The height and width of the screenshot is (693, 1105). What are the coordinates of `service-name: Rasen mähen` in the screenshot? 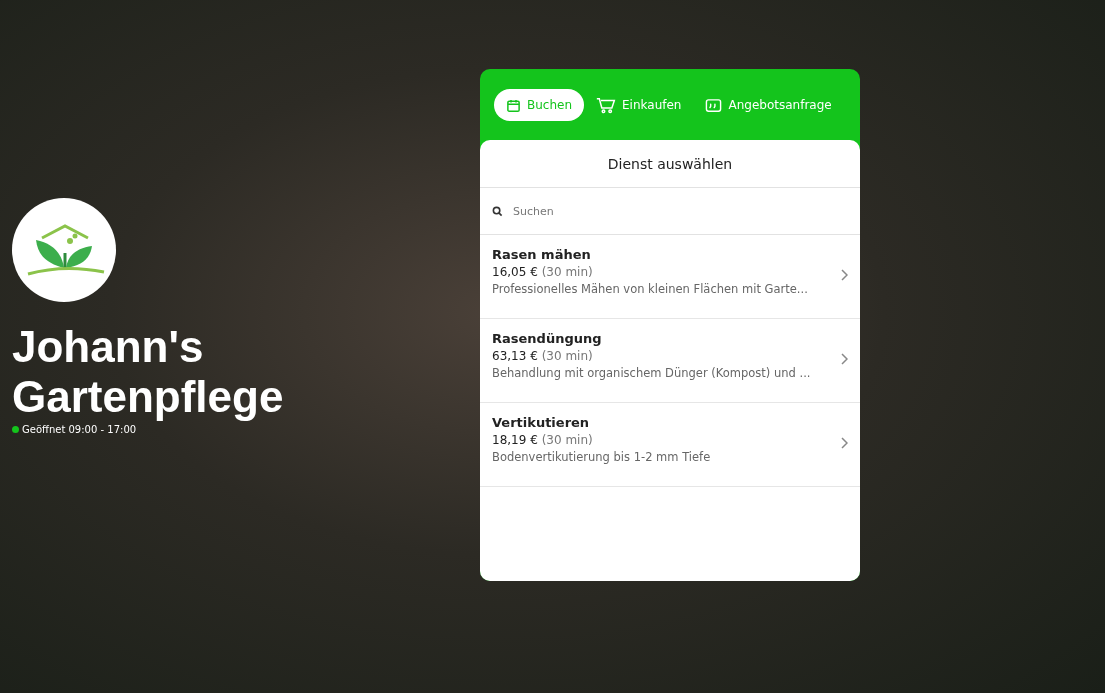 It's located at (542, 254).